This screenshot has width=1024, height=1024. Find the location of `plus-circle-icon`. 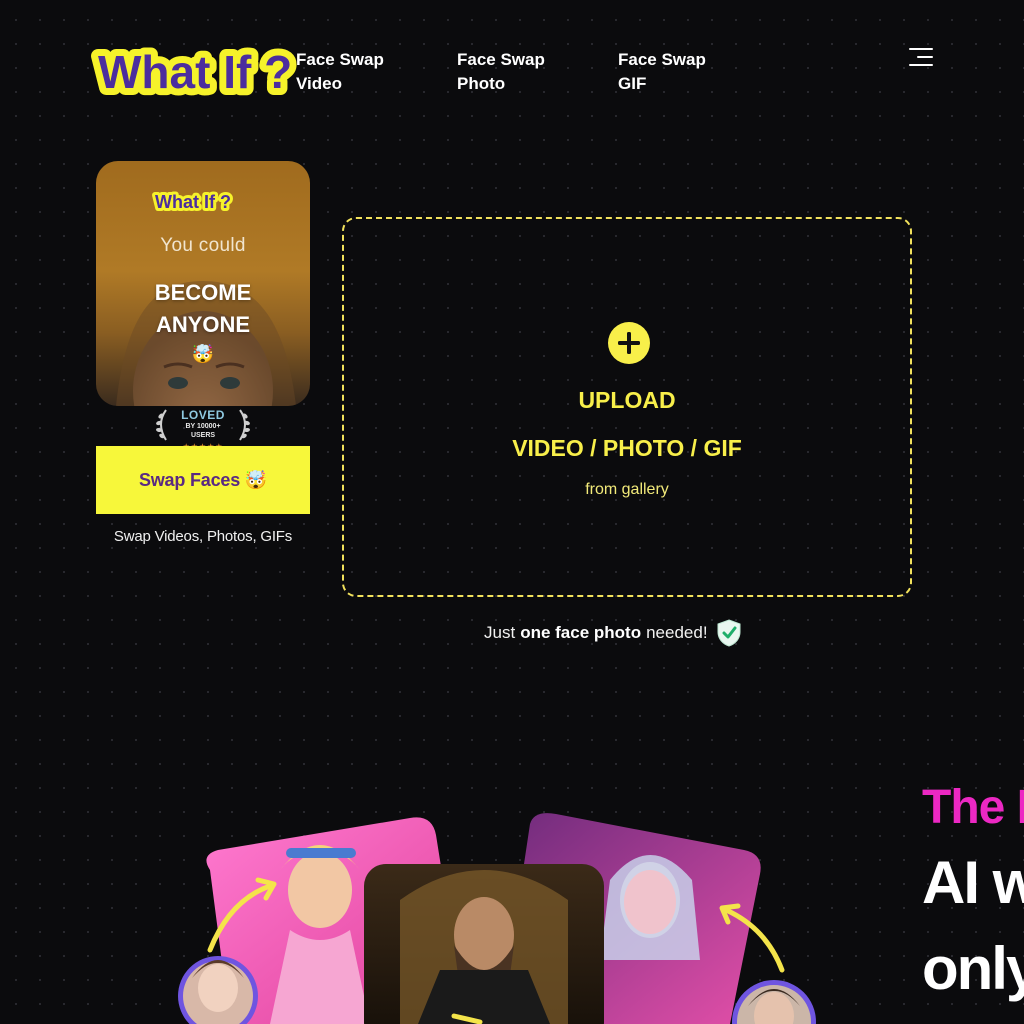

plus-circle-icon is located at coordinates (629, 343).